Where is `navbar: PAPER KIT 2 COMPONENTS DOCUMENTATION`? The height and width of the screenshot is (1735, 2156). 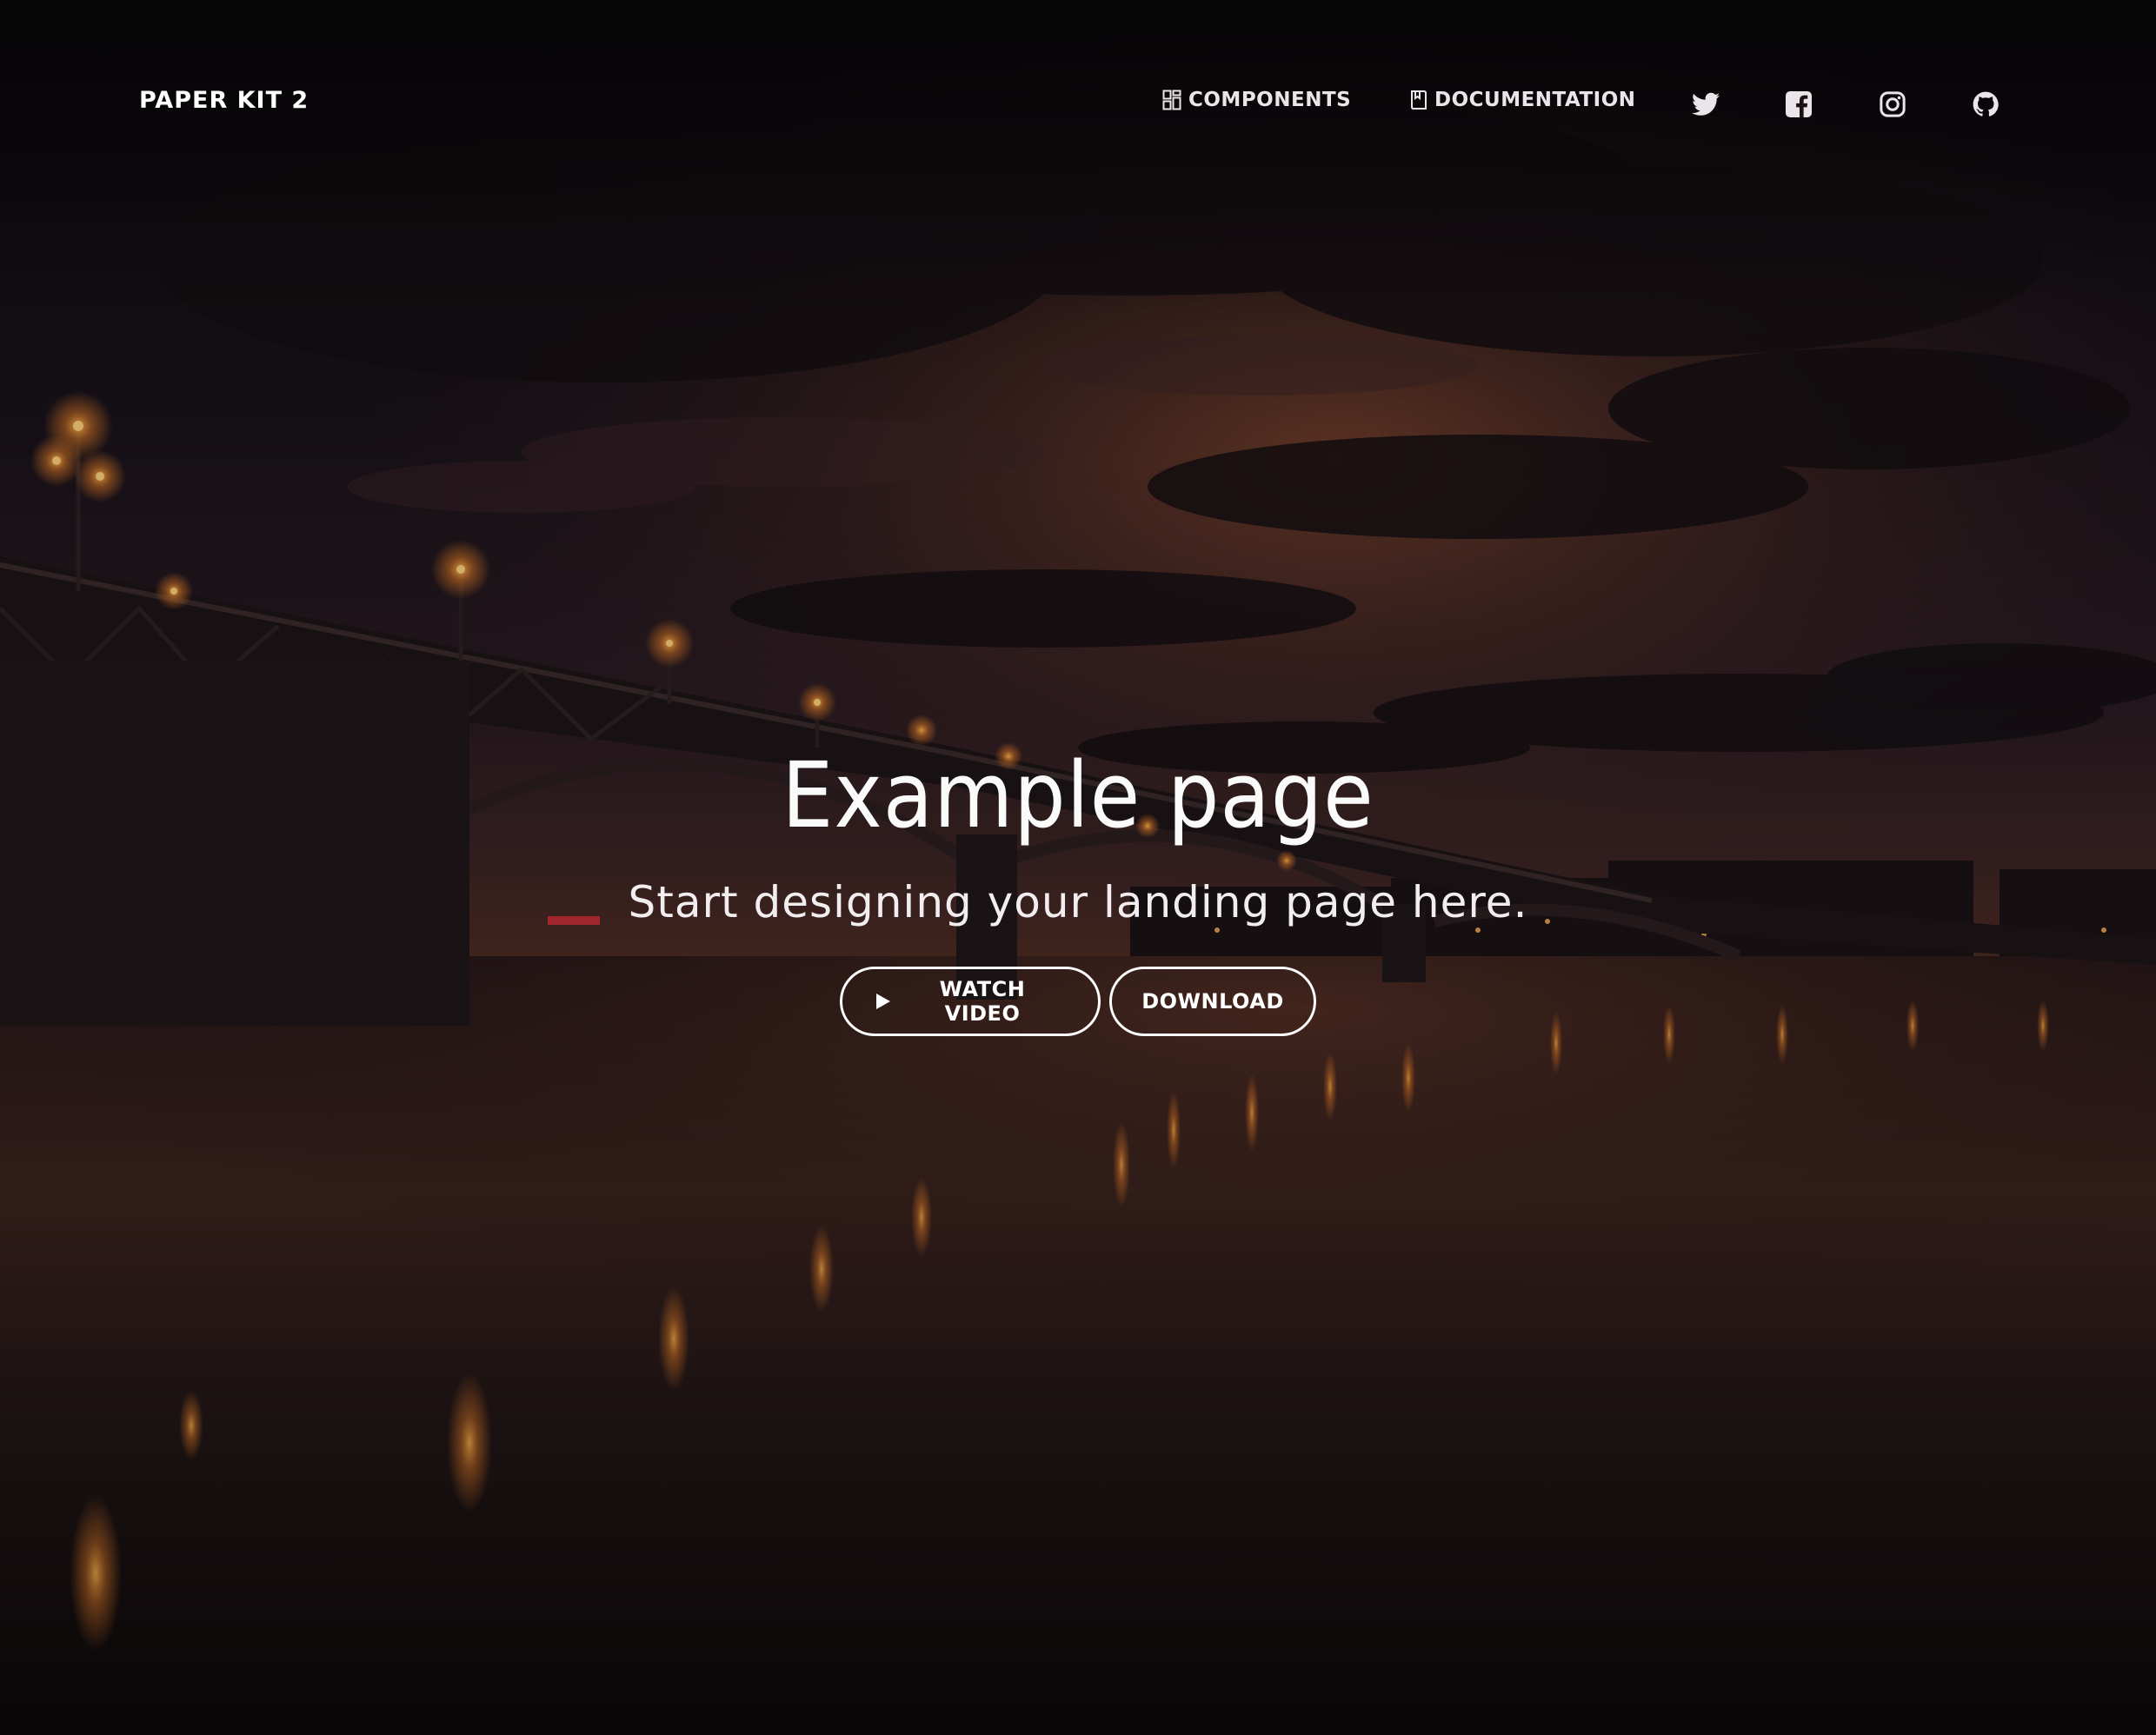
navbar: PAPER KIT 2 COMPONENTS DOCUMENTATION is located at coordinates (1078, 104).